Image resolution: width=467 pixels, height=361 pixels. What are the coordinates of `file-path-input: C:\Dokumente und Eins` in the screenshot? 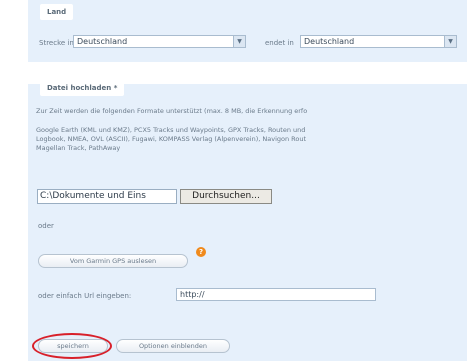 It's located at (107, 196).